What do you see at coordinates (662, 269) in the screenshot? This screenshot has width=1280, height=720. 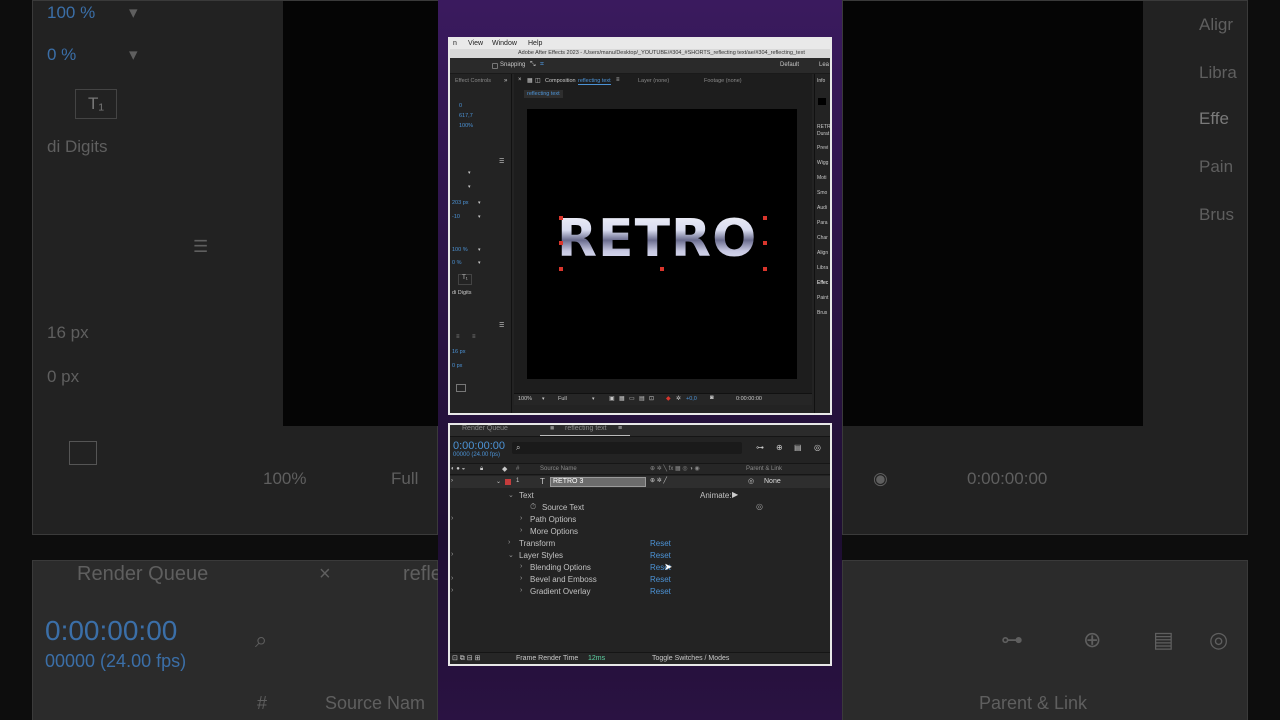 I see `handle-bc` at bounding box center [662, 269].